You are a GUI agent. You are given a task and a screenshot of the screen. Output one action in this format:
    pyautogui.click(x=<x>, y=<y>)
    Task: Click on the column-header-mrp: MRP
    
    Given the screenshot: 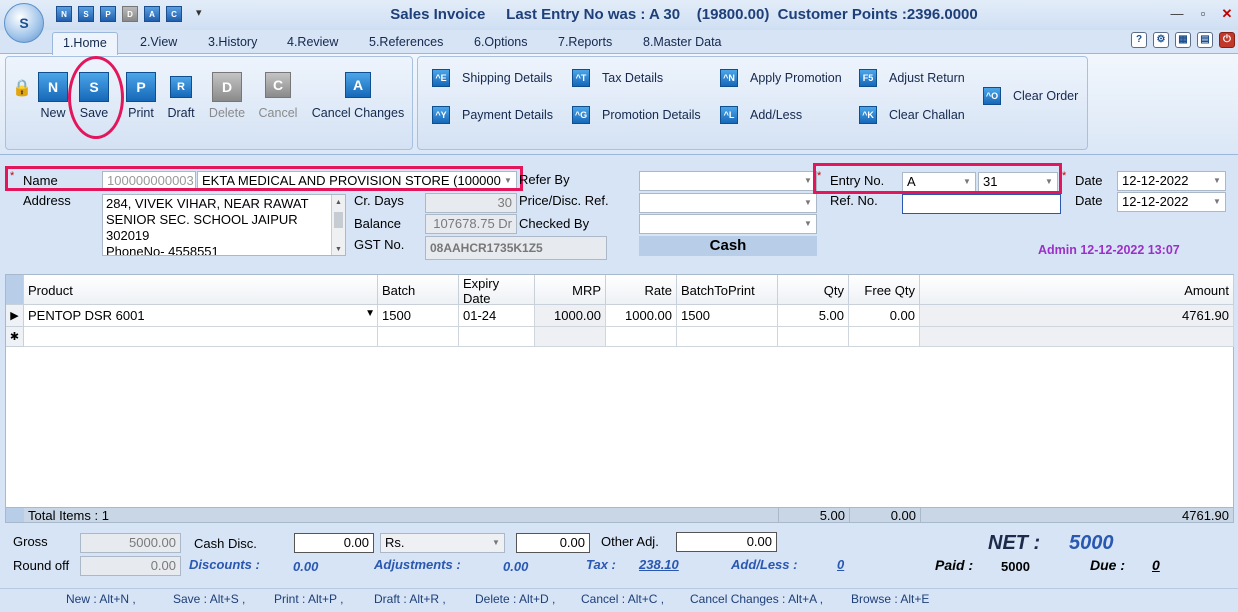 What is the action you would take?
    pyautogui.click(x=570, y=290)
    